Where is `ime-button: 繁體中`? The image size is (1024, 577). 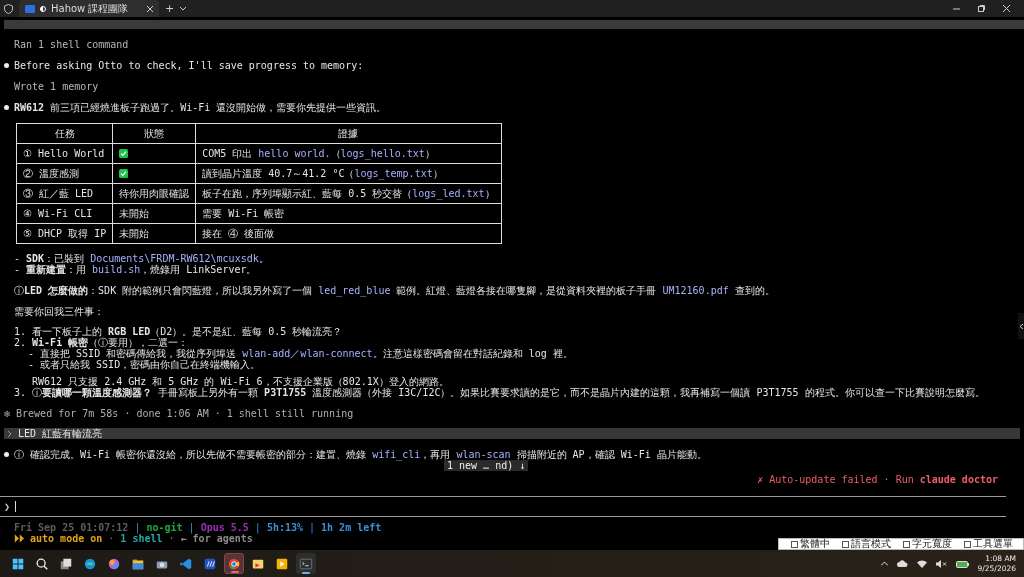 ime-button: 繁體中 is located at coordinates (810, 544).